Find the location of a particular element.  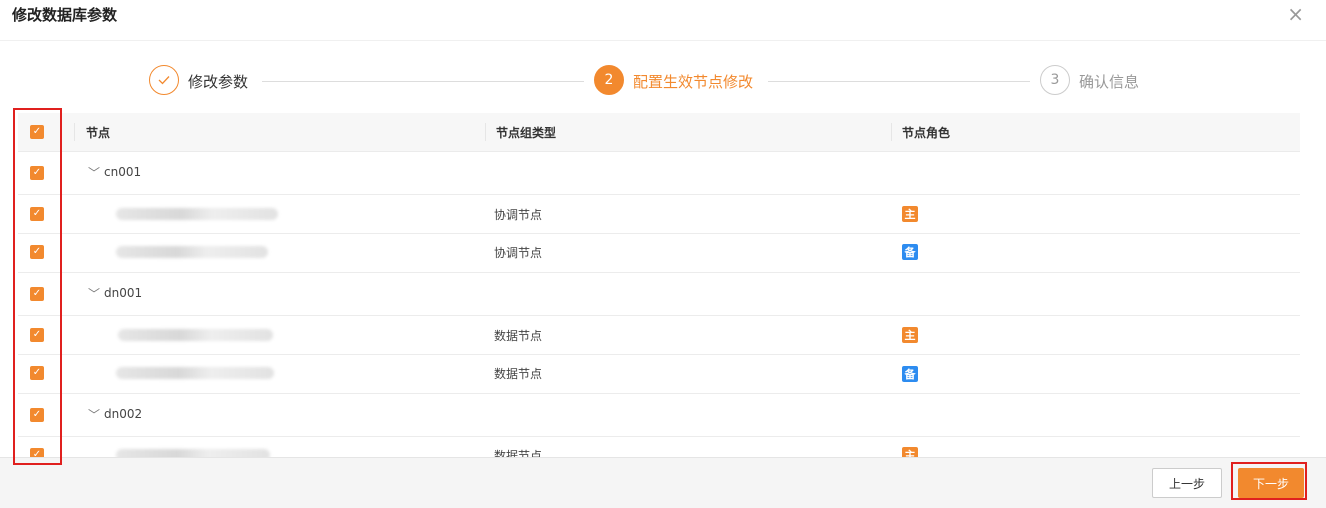

step-2-number: 2 is located at coordinates (609, 80).